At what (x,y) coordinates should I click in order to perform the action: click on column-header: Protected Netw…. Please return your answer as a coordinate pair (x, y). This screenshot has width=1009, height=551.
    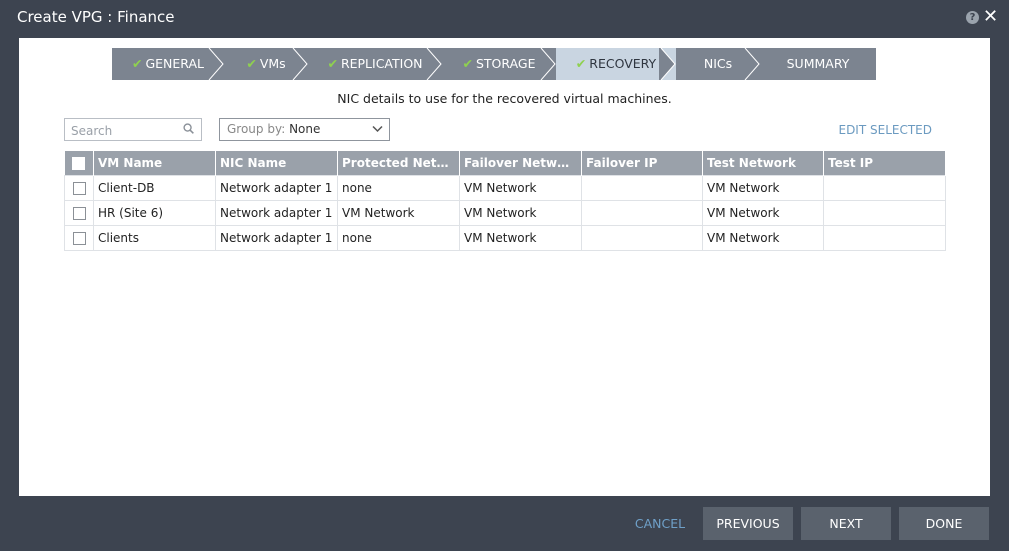
    Looking at the image, I should click on (398, 163).